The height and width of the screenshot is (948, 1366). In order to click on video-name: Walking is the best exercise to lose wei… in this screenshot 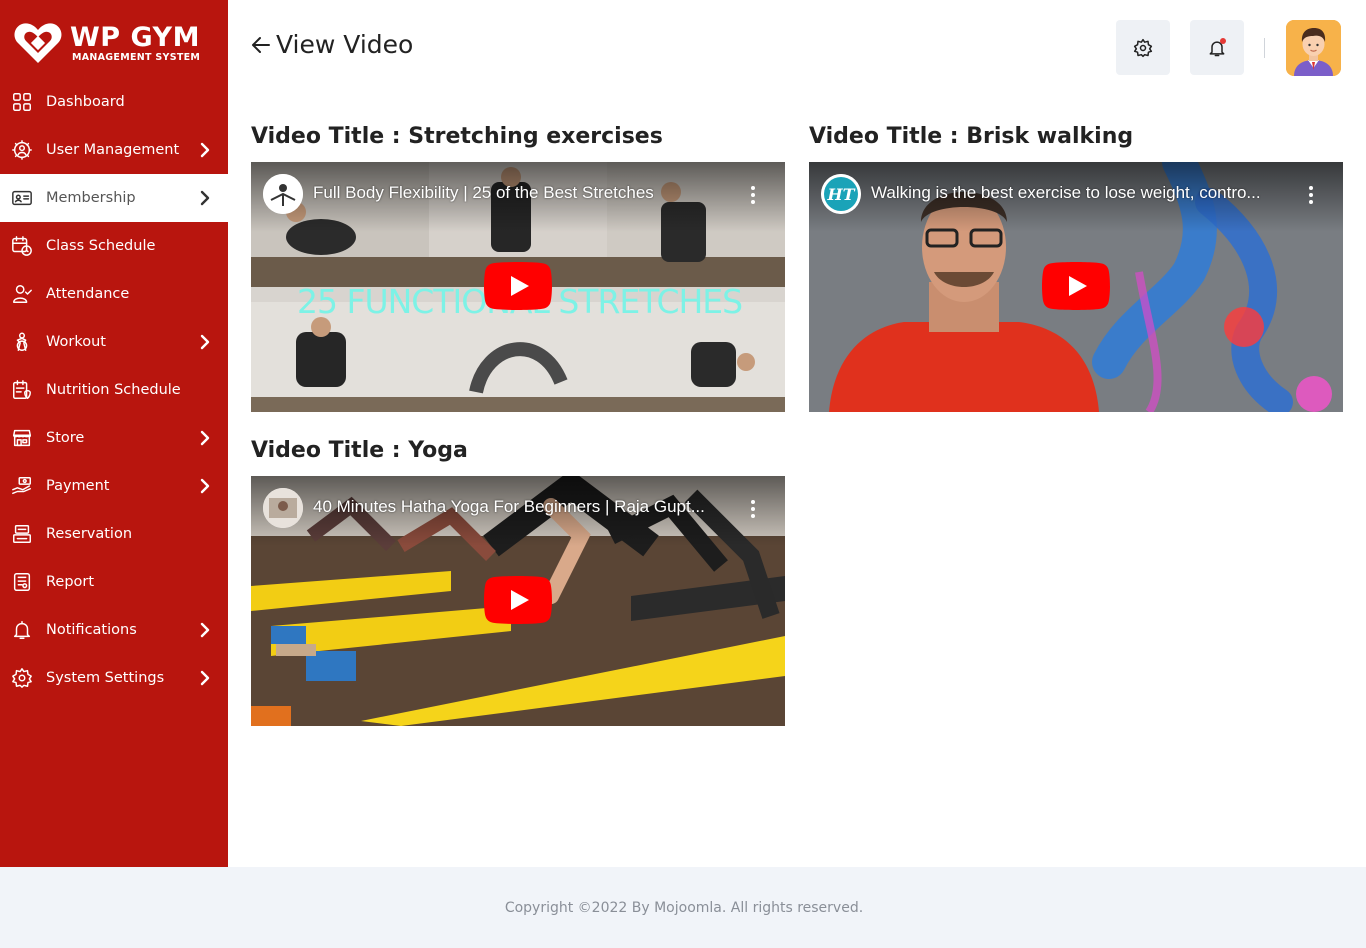, I will do `click(1066, 192)`.